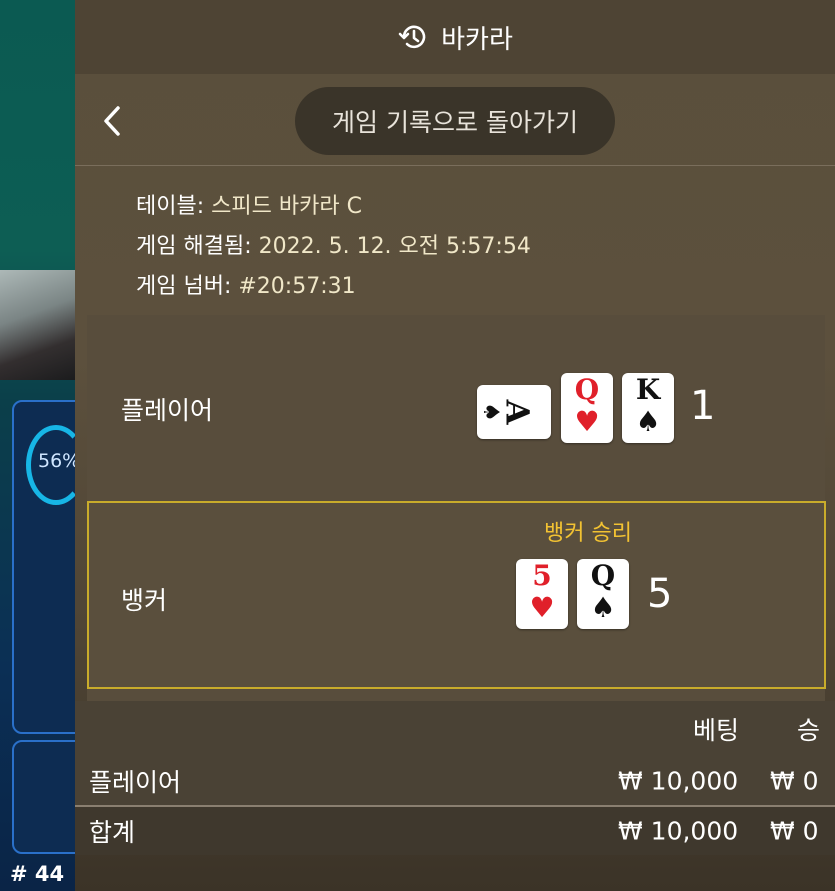  Describe the element at coordinates (455, 165) in the screenshot. I see `divider` at that location.